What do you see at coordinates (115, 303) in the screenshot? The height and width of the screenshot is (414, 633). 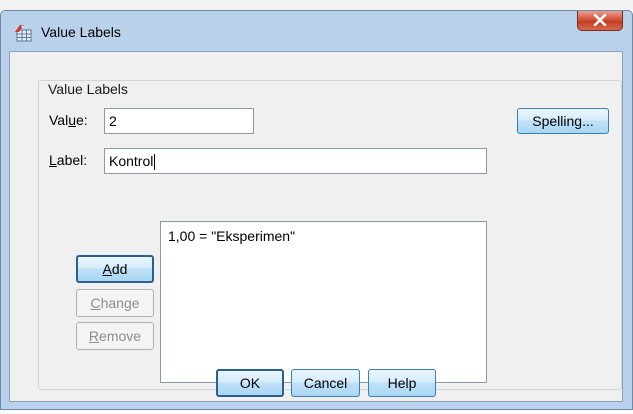 I see `change-button: Change` at bounding box center [115, 303].